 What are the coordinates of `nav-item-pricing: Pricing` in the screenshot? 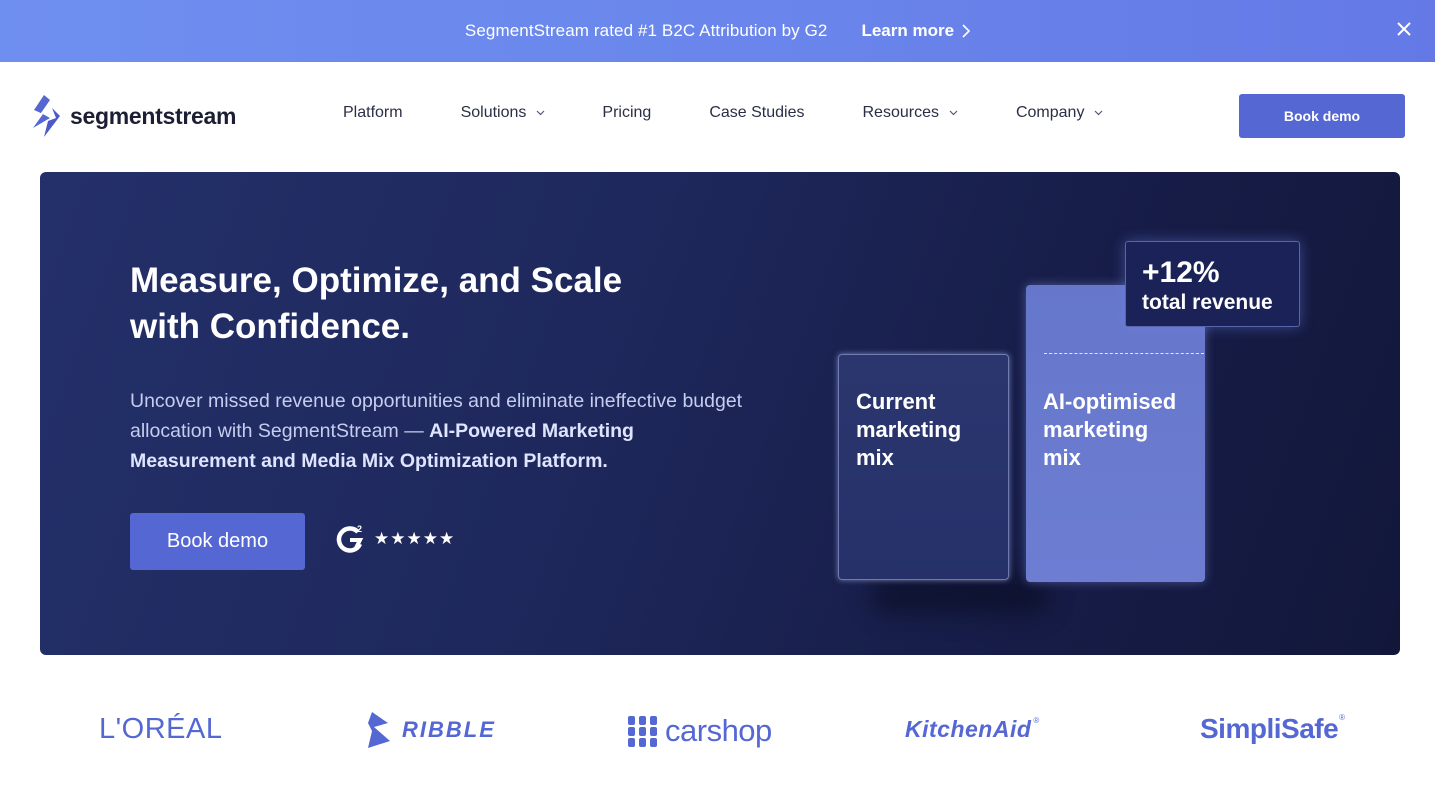 It's located at (626, 113).